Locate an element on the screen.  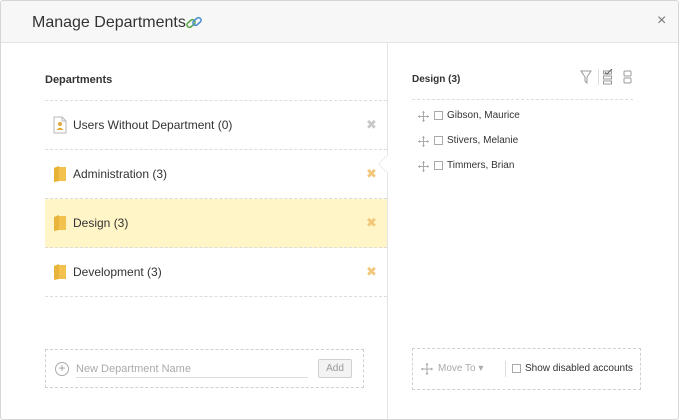
department-label: Development (3) is located at coordinates (117, 272).